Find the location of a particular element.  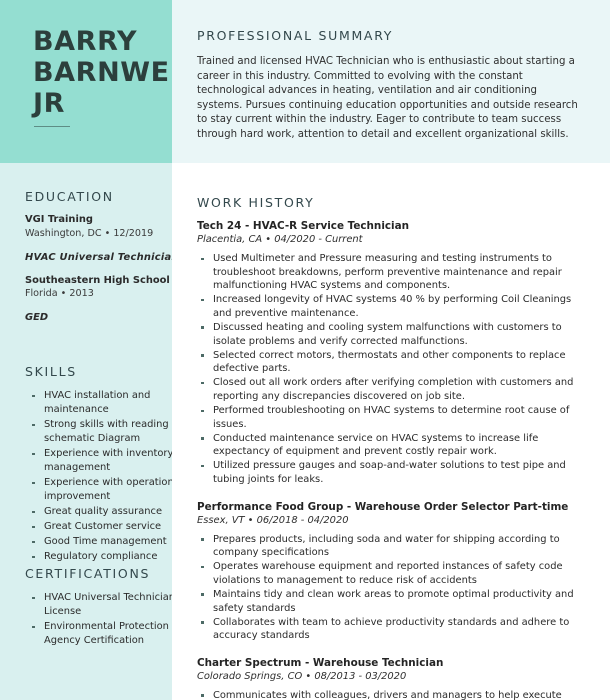

list-item: Regulatory compliance is located at coordinates (98, 557).